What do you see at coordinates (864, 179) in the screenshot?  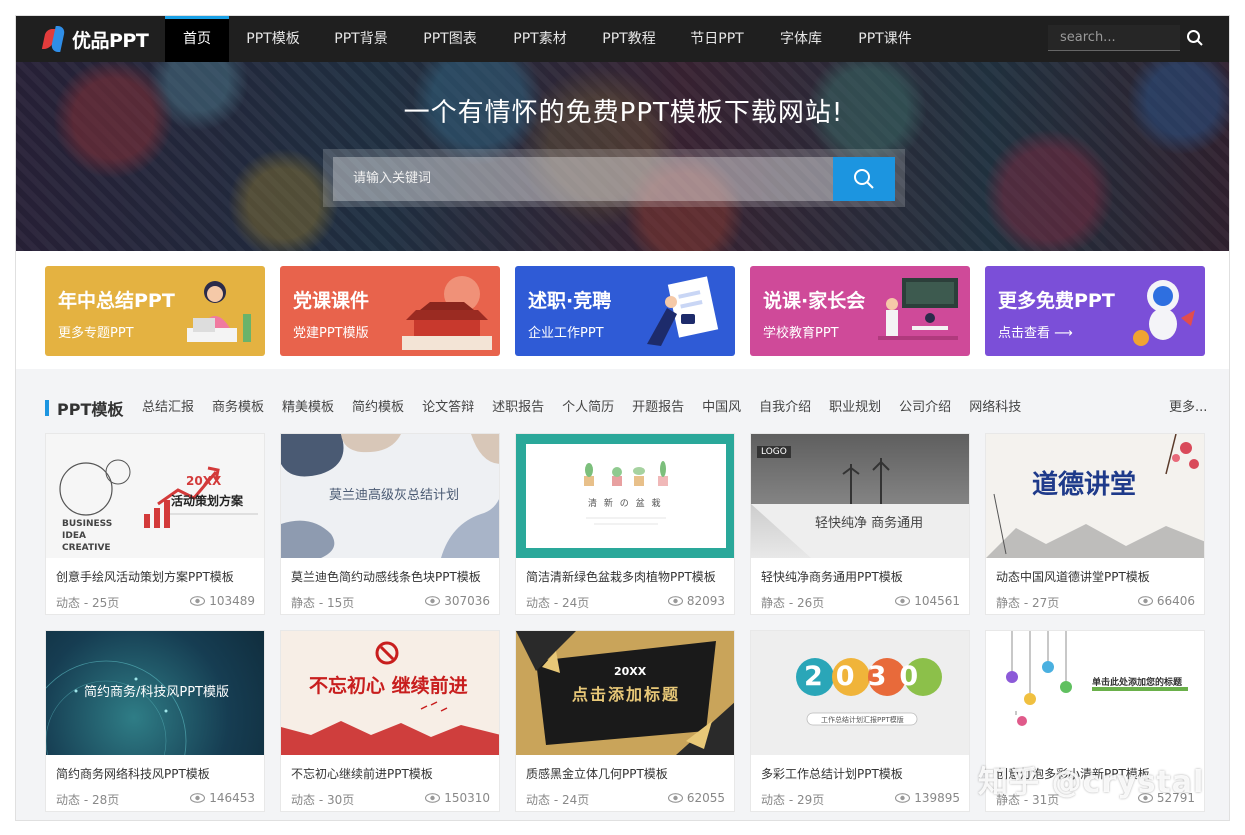 I see `hero-search-button` at bounding box center [864, 179].